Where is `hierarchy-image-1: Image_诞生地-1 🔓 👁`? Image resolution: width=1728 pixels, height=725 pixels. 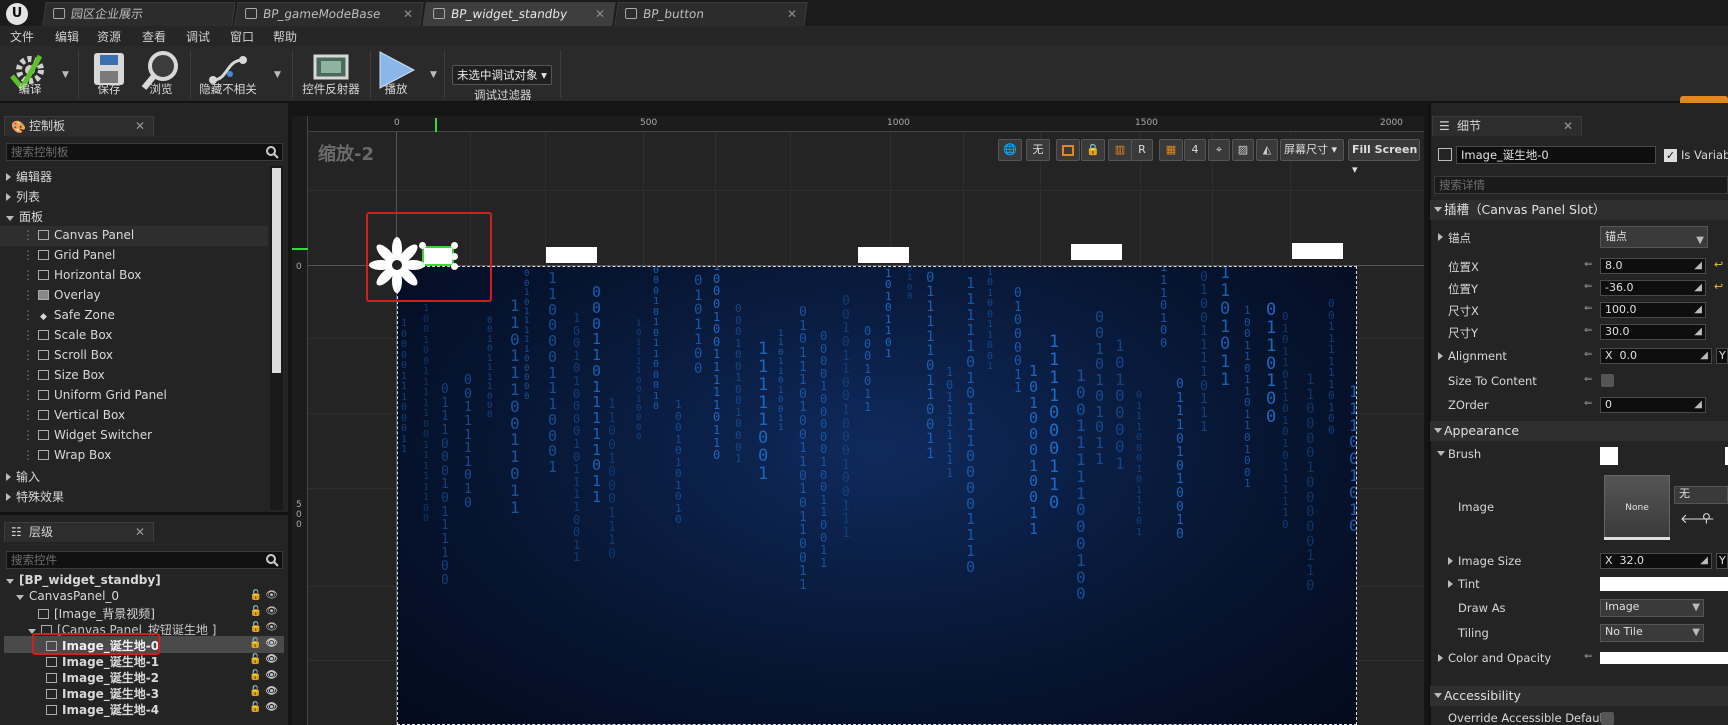
hierarchy-image-1: Image_诞生地-1 🔓 👁 is located at coordinates (165, 661).